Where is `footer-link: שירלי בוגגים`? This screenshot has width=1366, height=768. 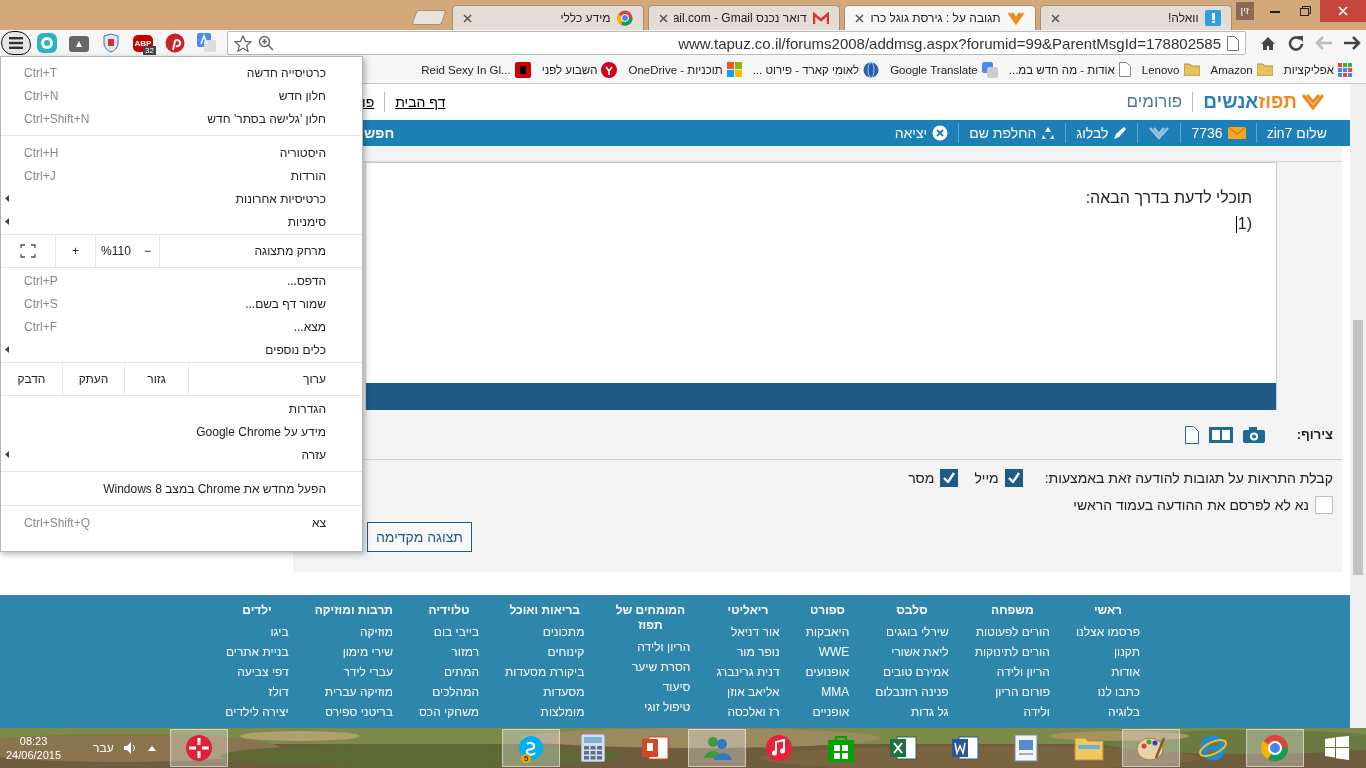
footer-link: שירלי בוגגים is located at coordinates (912, 632).